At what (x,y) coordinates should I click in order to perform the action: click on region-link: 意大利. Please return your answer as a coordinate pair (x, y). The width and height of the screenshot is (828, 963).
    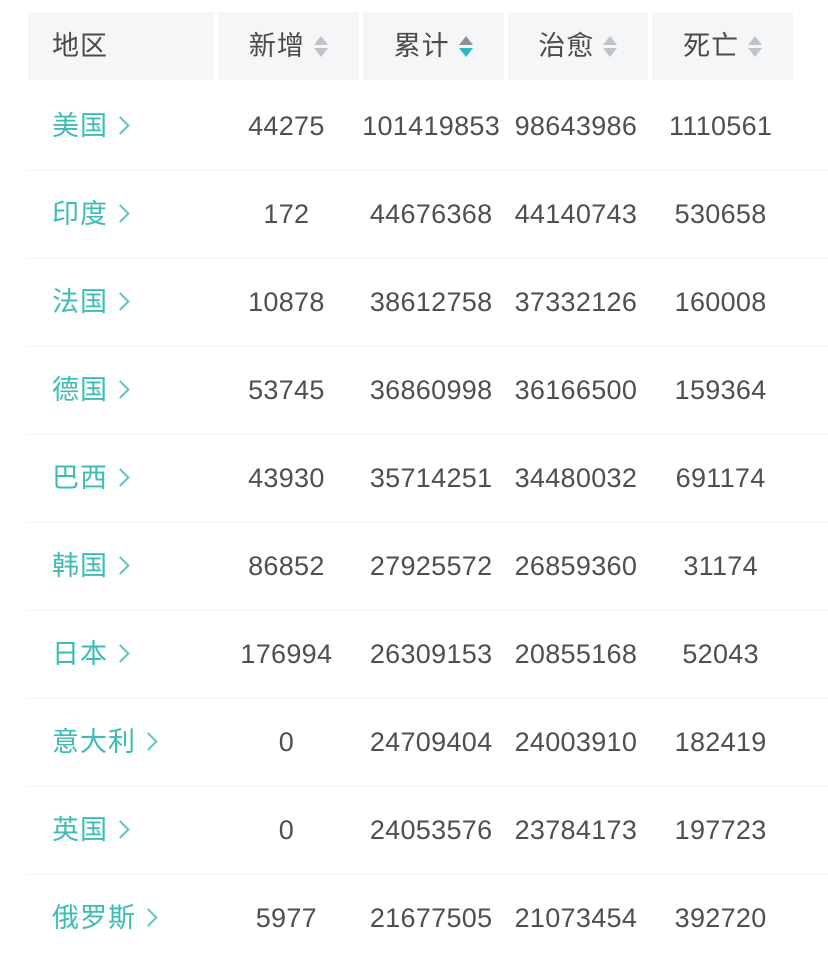
    Looking at the image, I should click on (121, 741).